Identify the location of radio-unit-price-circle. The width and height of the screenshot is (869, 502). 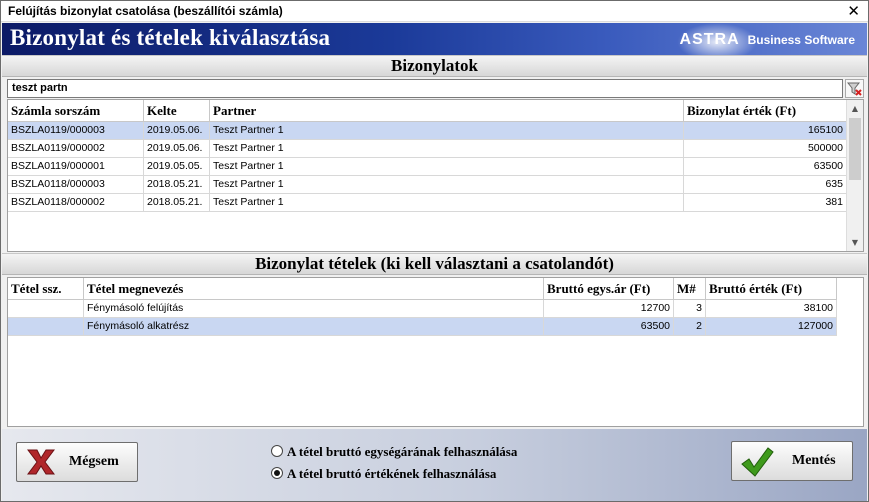
(277, 451).